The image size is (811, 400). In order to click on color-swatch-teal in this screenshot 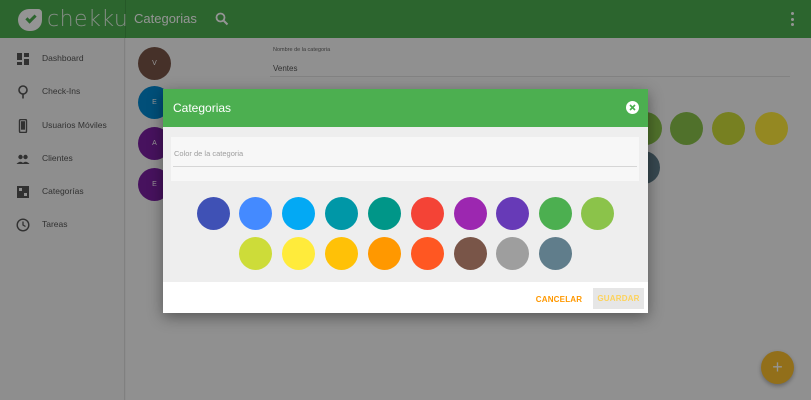, I will do `click(384, 213)`.